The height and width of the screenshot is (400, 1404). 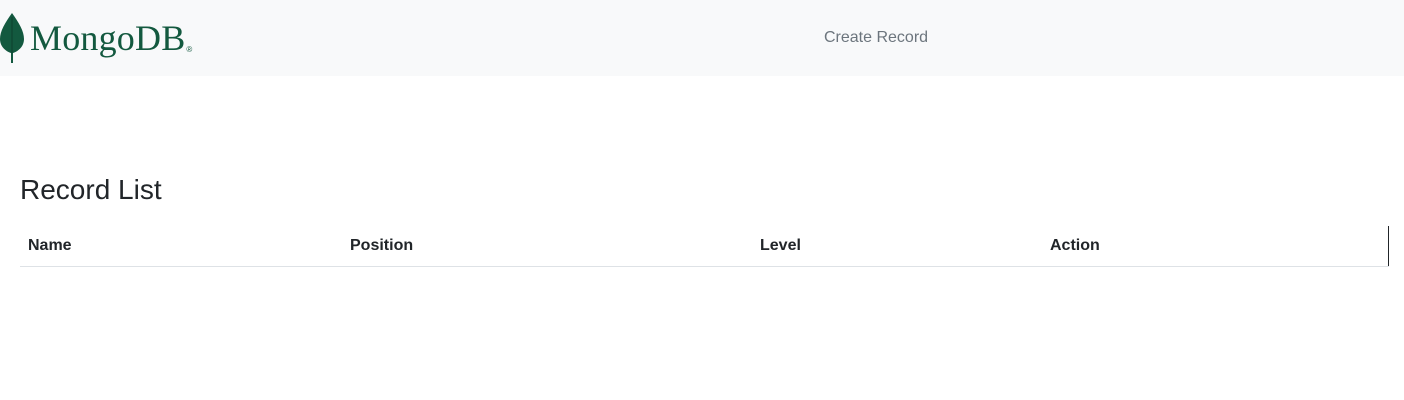 What do you see at coordinates (108, 38) in the screenshot?
I see `brand-name: MongoDB` at bounding box center [108, 38].